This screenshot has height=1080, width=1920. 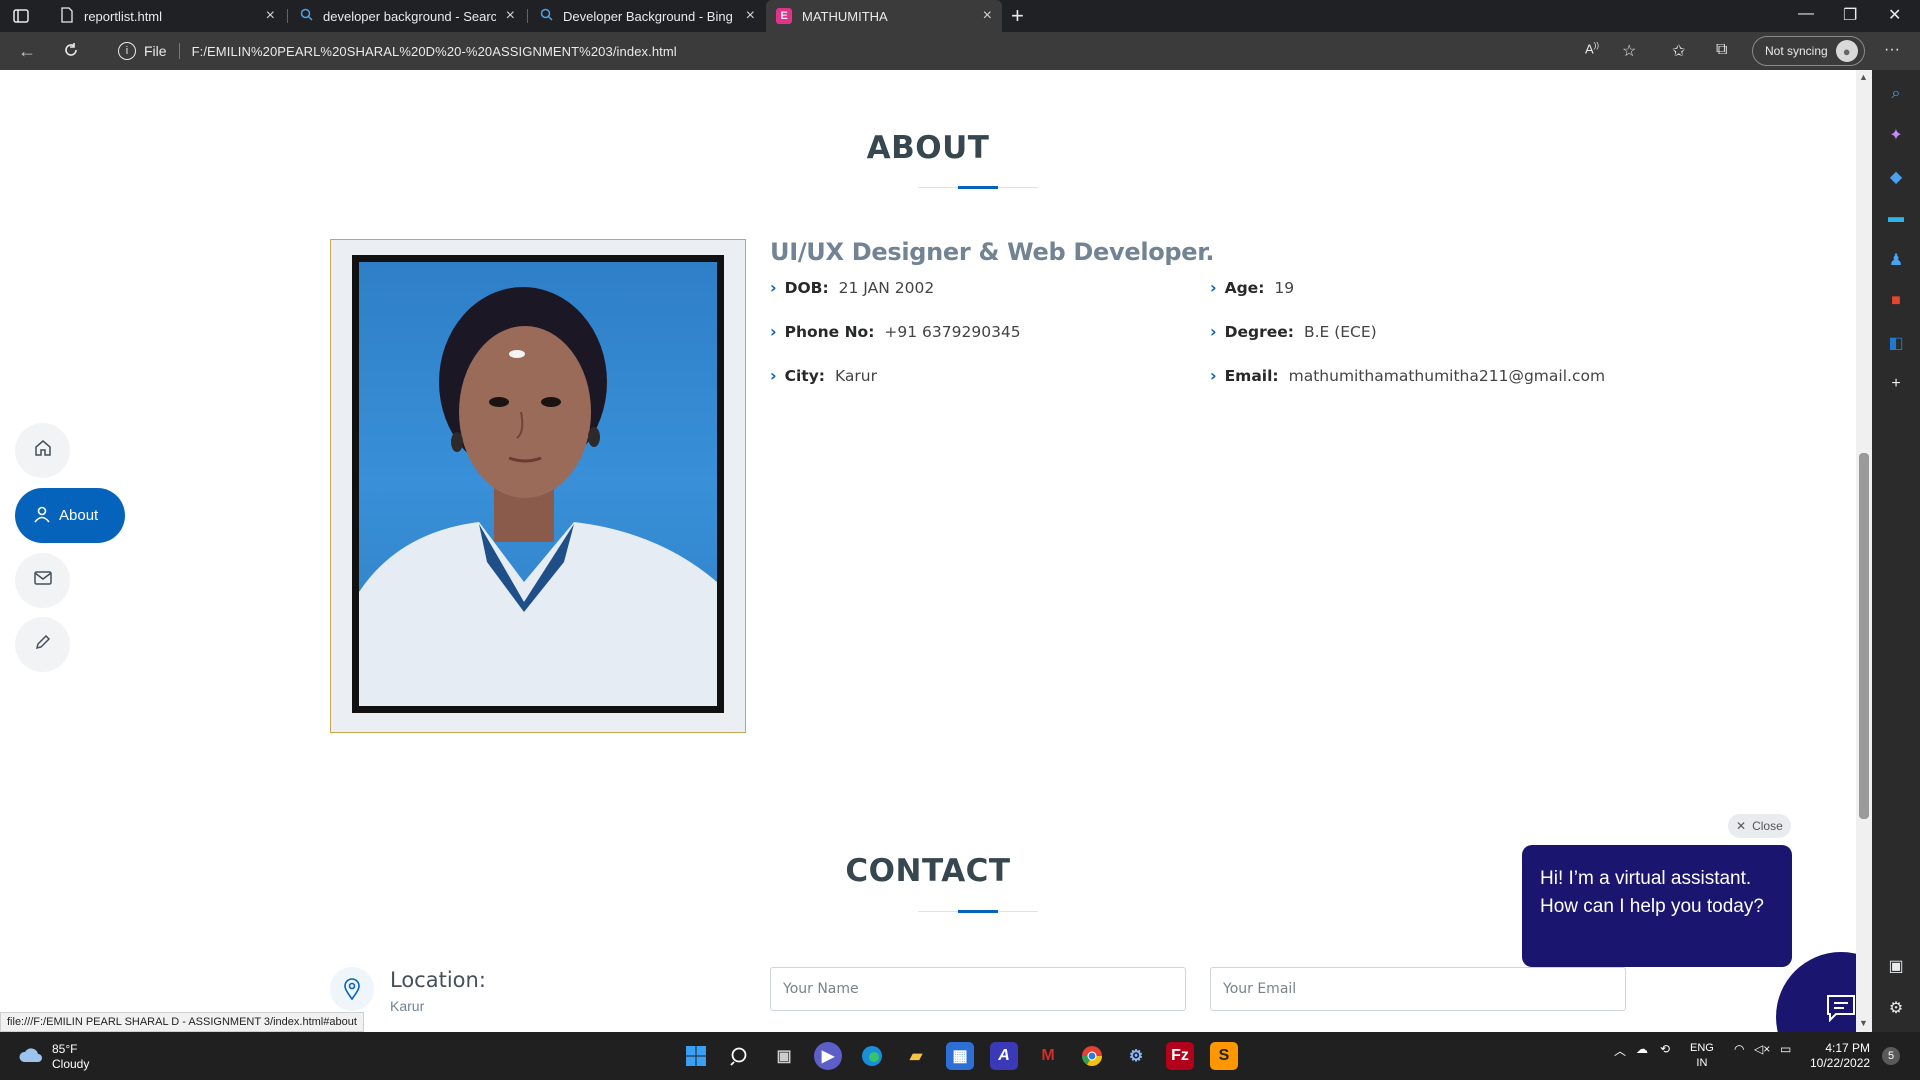 What do you see at coordinates (1017, 16) in the screenshot?
I see `new-tab-button: +` at bounding box center [1017, 16].